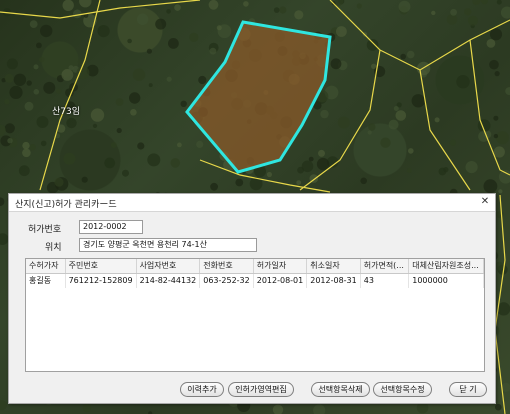  What do you see at coordinates (258, 97) in the screenshot?
I see `permit-parcel-polygon` at bounding box center [258, 97].